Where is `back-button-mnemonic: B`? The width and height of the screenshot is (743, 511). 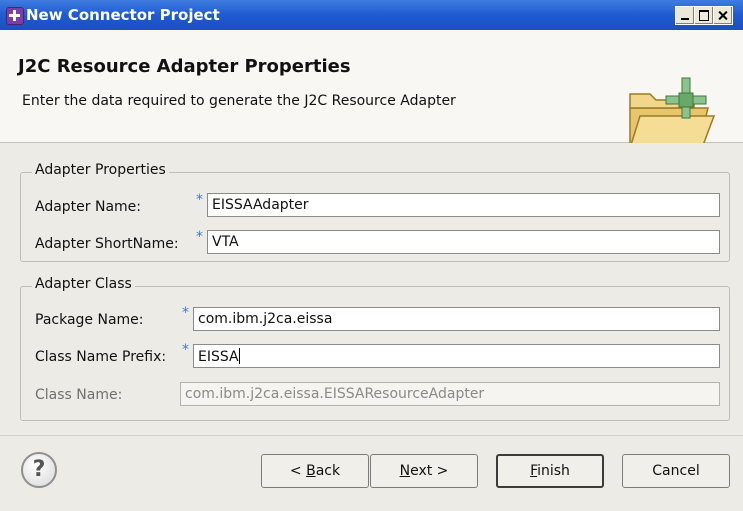 back-button-mnemonic: B is located at coordinates (311, 471).